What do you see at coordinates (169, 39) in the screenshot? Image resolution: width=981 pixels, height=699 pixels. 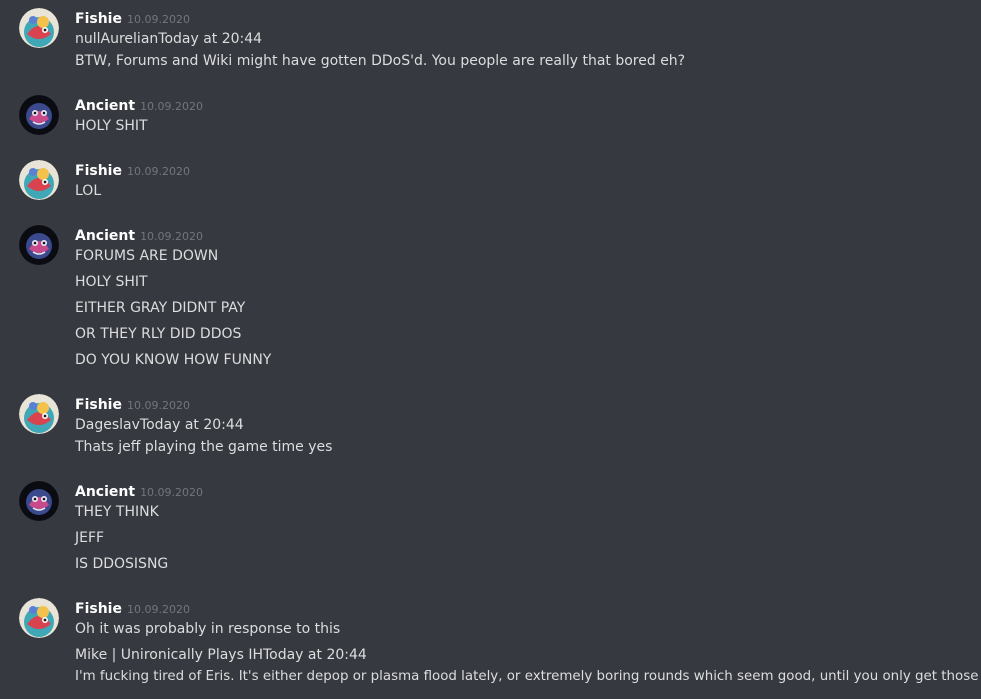 I see `message-text: nullAurelianToday at 20:44` at bounding box center [169, 39].